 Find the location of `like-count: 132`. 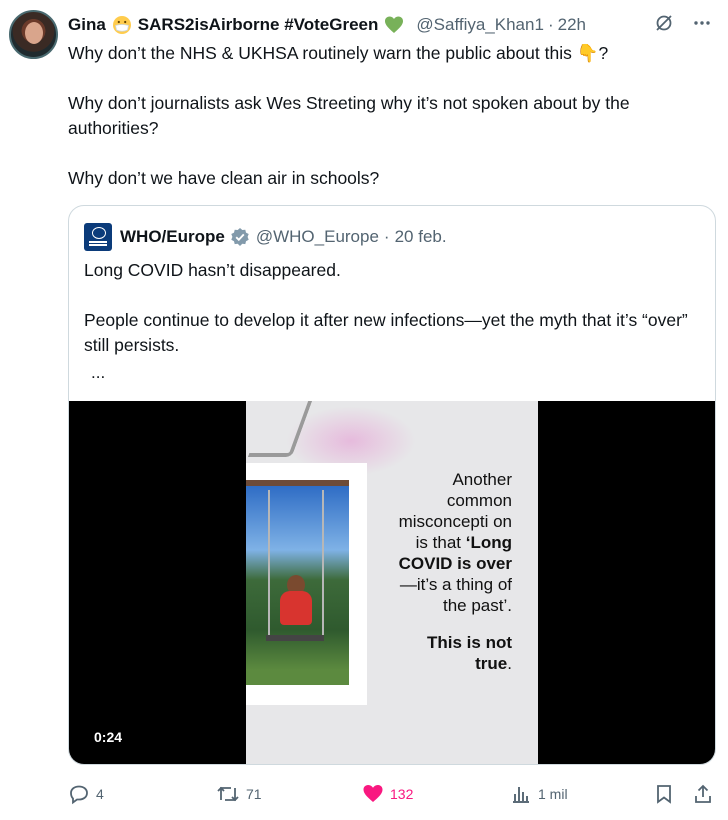

like-count: 132 is located at coordinates (402, 794).